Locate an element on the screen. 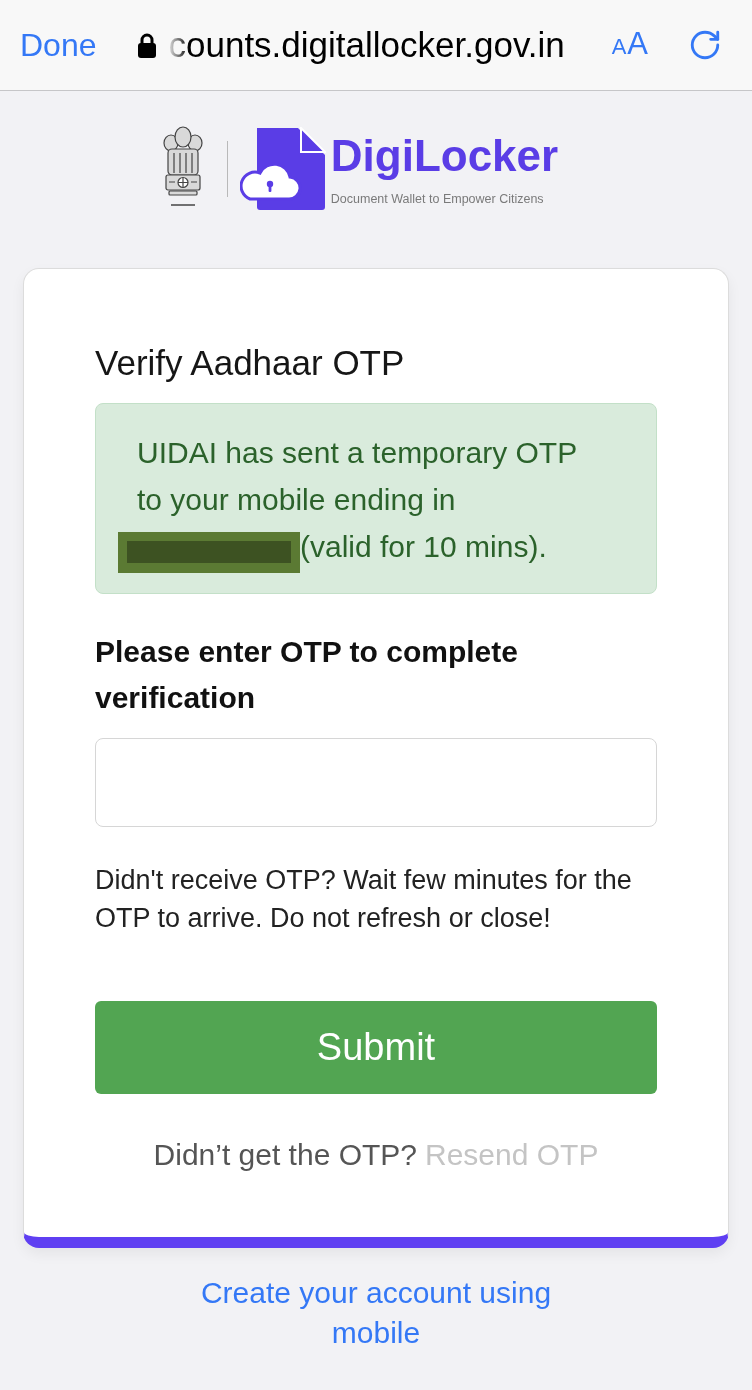 This screenshot has height=1390, width=752. reload-button is located at coordinates (705, 45).